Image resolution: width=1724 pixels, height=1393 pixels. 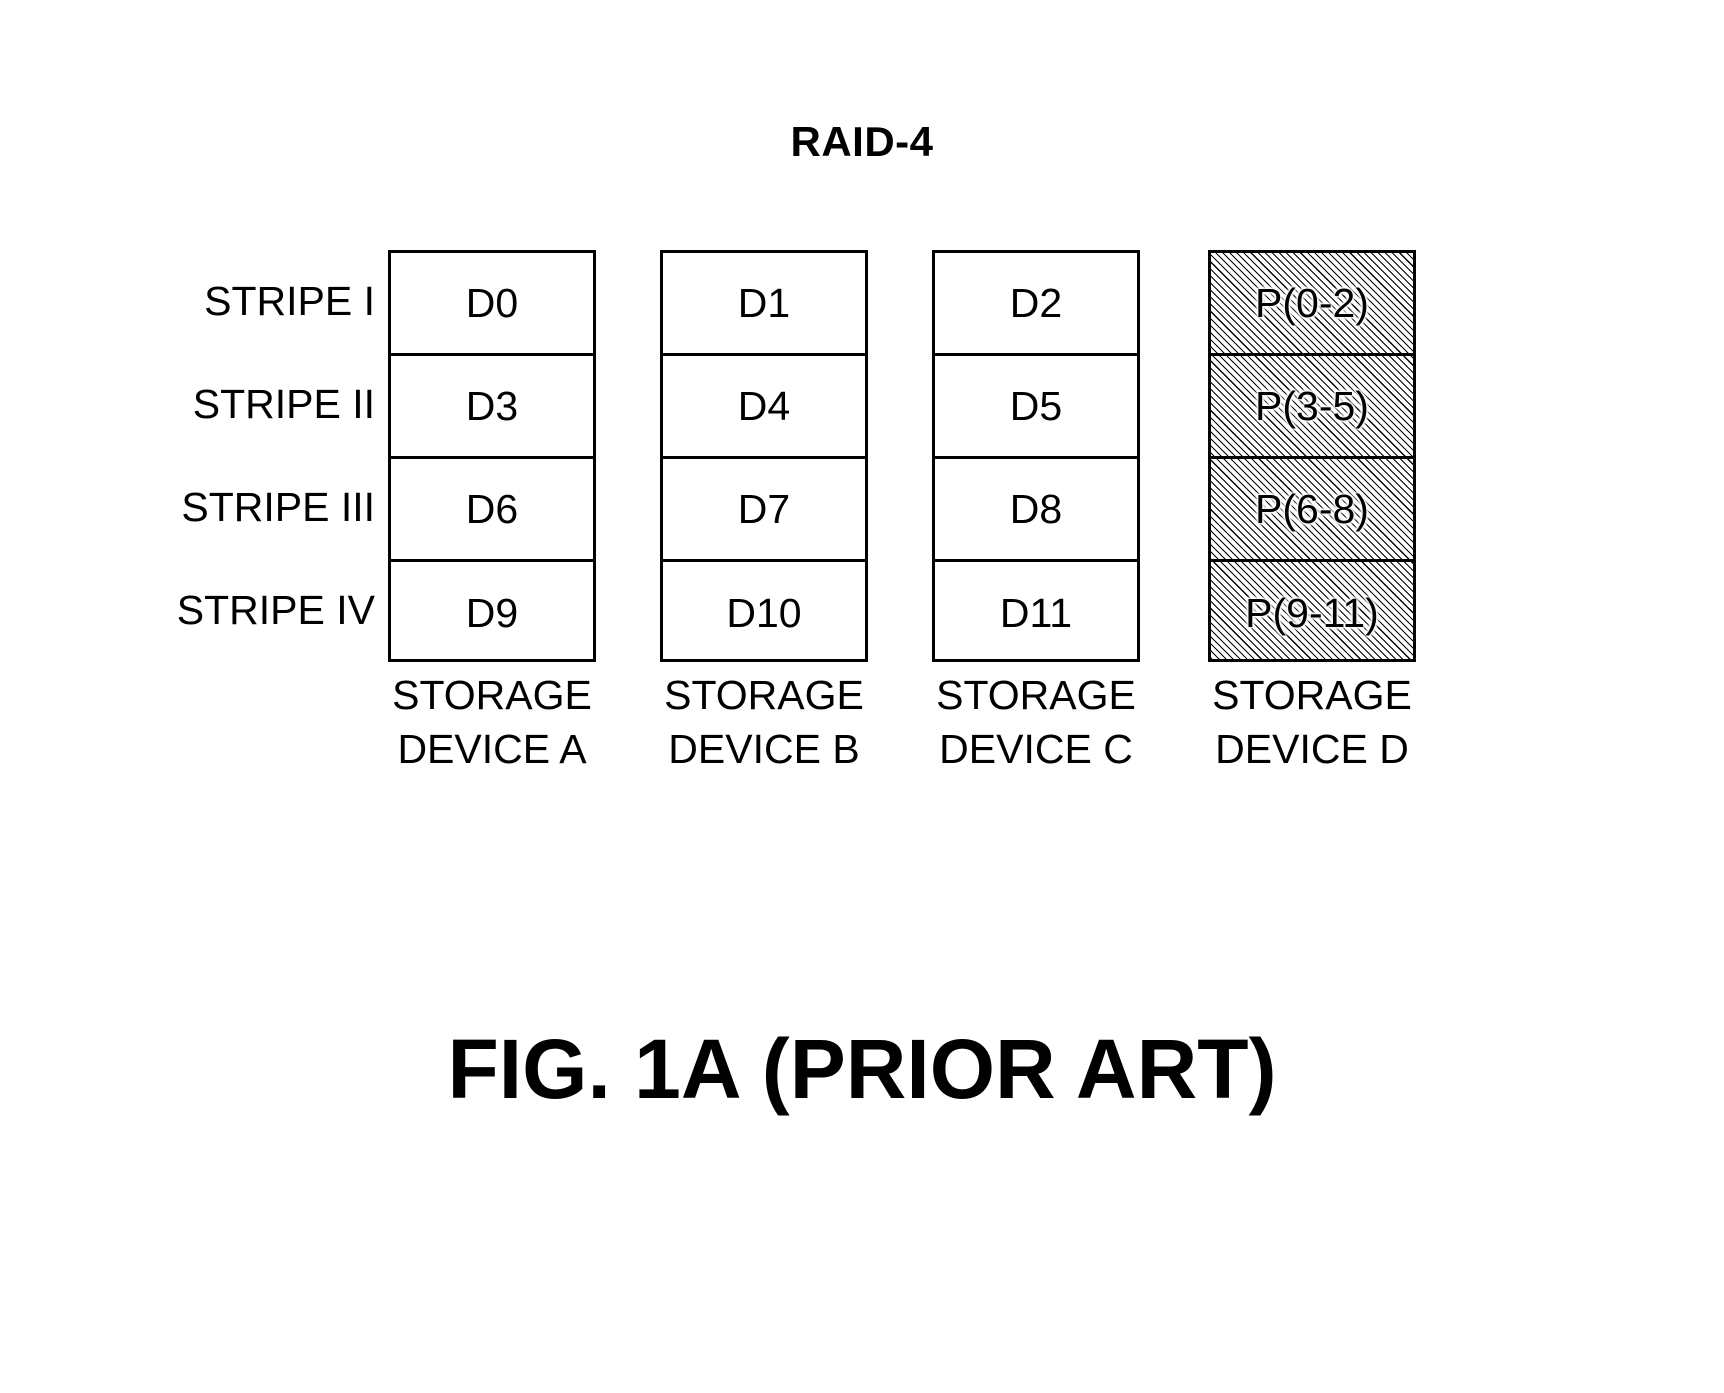 I want to click on storage-device-a-cells: D0 D3 D6 D9, so click(x=492, y=456).